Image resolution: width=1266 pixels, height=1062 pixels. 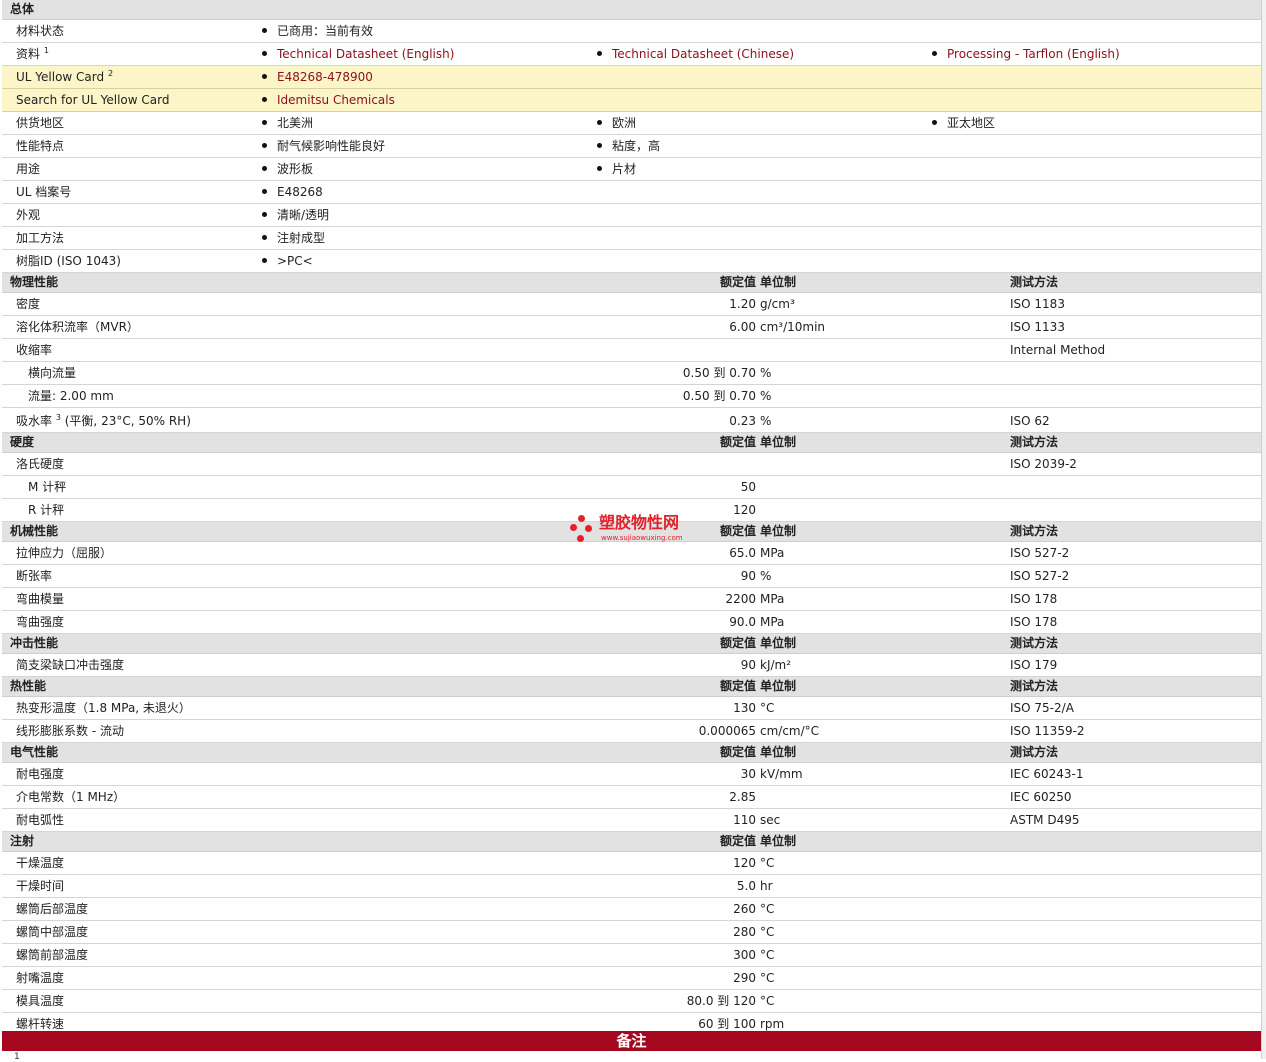 I want to click on section-title: 总体, so click(x=22, y=9).